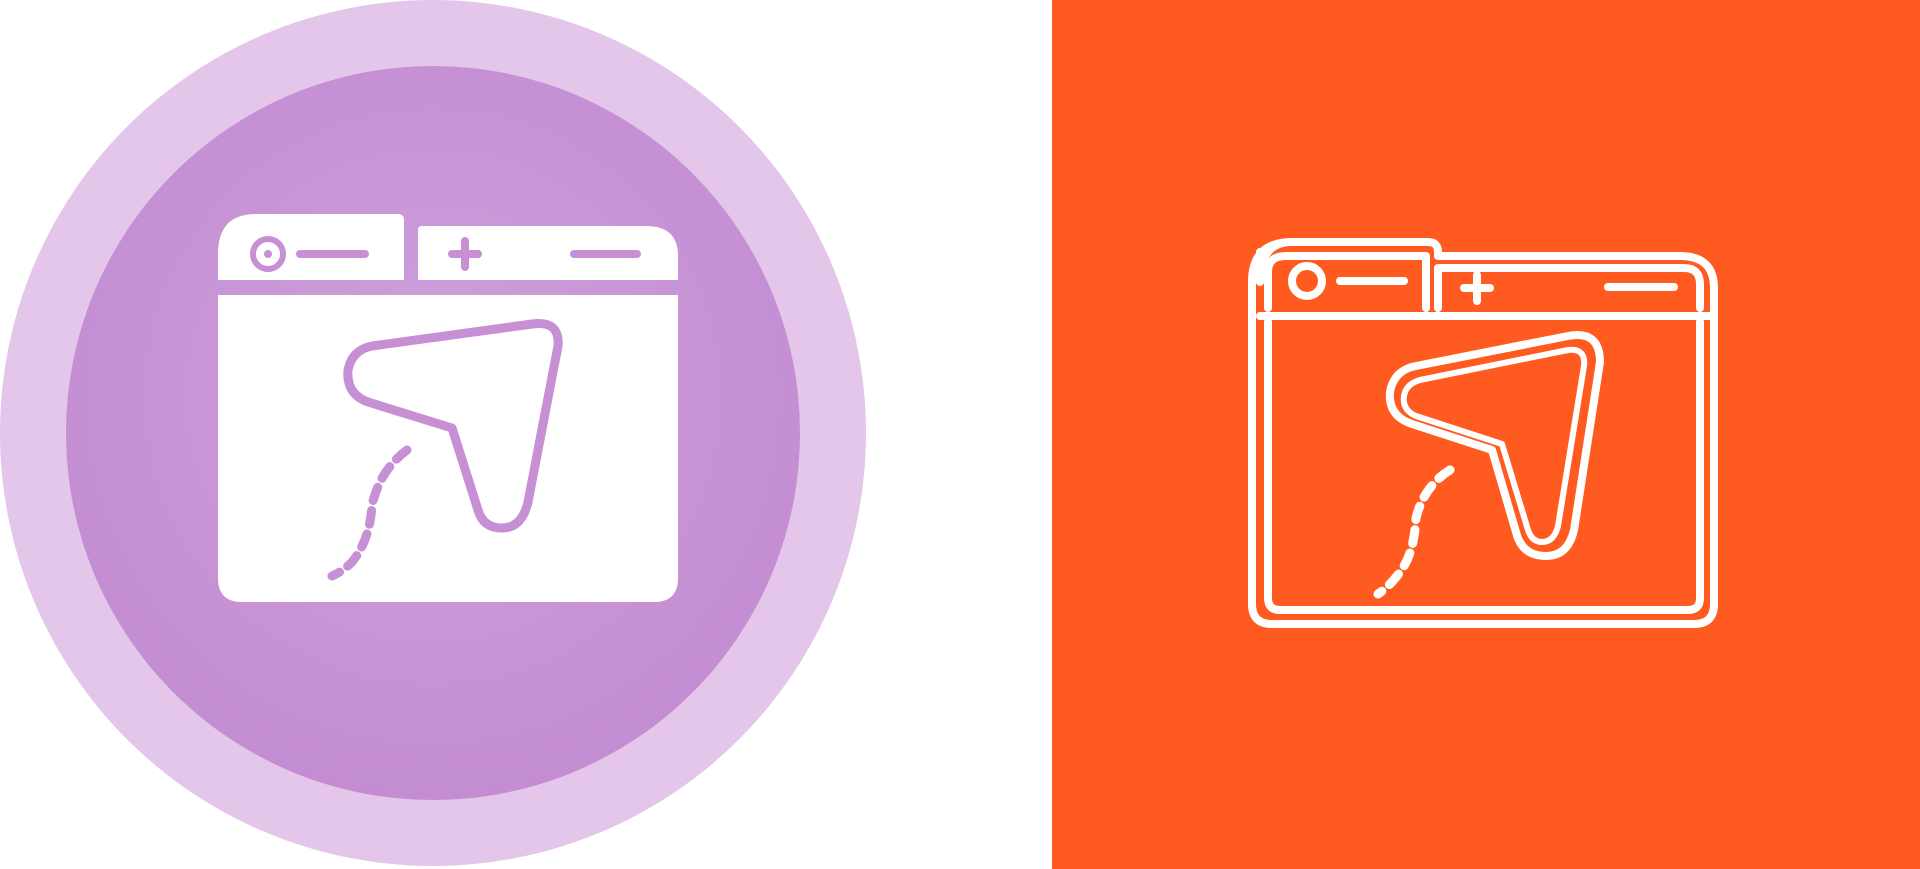  I want to click on left-tab-shape, so click(311, 247).